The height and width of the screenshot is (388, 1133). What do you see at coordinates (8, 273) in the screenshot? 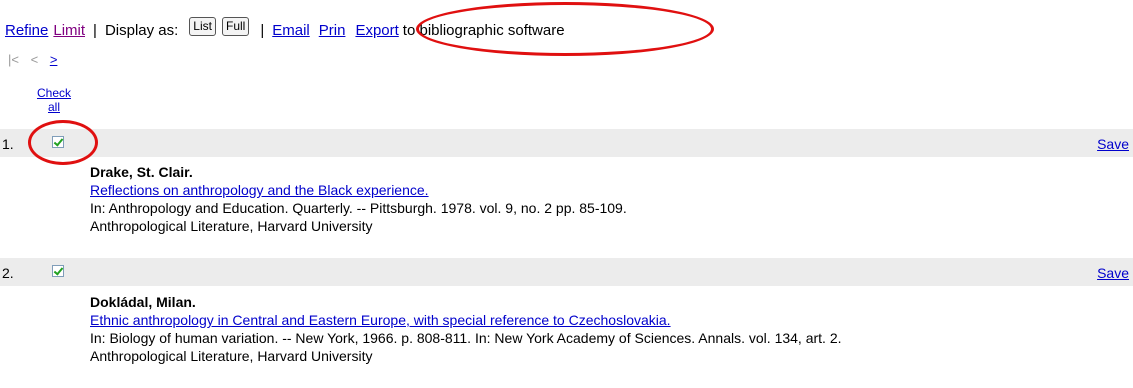
I see `record-number: 2.` at bounding box center [8, 273].